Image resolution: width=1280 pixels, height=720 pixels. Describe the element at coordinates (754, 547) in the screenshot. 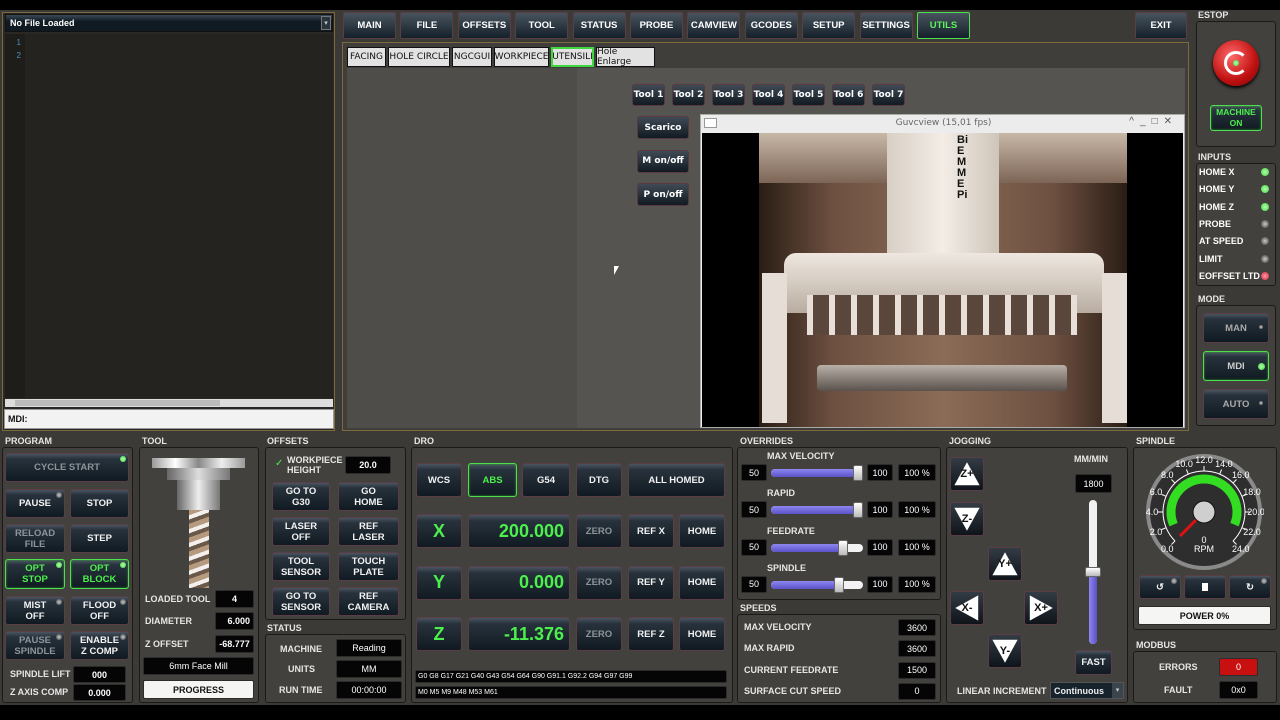

I see `feedrate-min-button: 50` at that location.